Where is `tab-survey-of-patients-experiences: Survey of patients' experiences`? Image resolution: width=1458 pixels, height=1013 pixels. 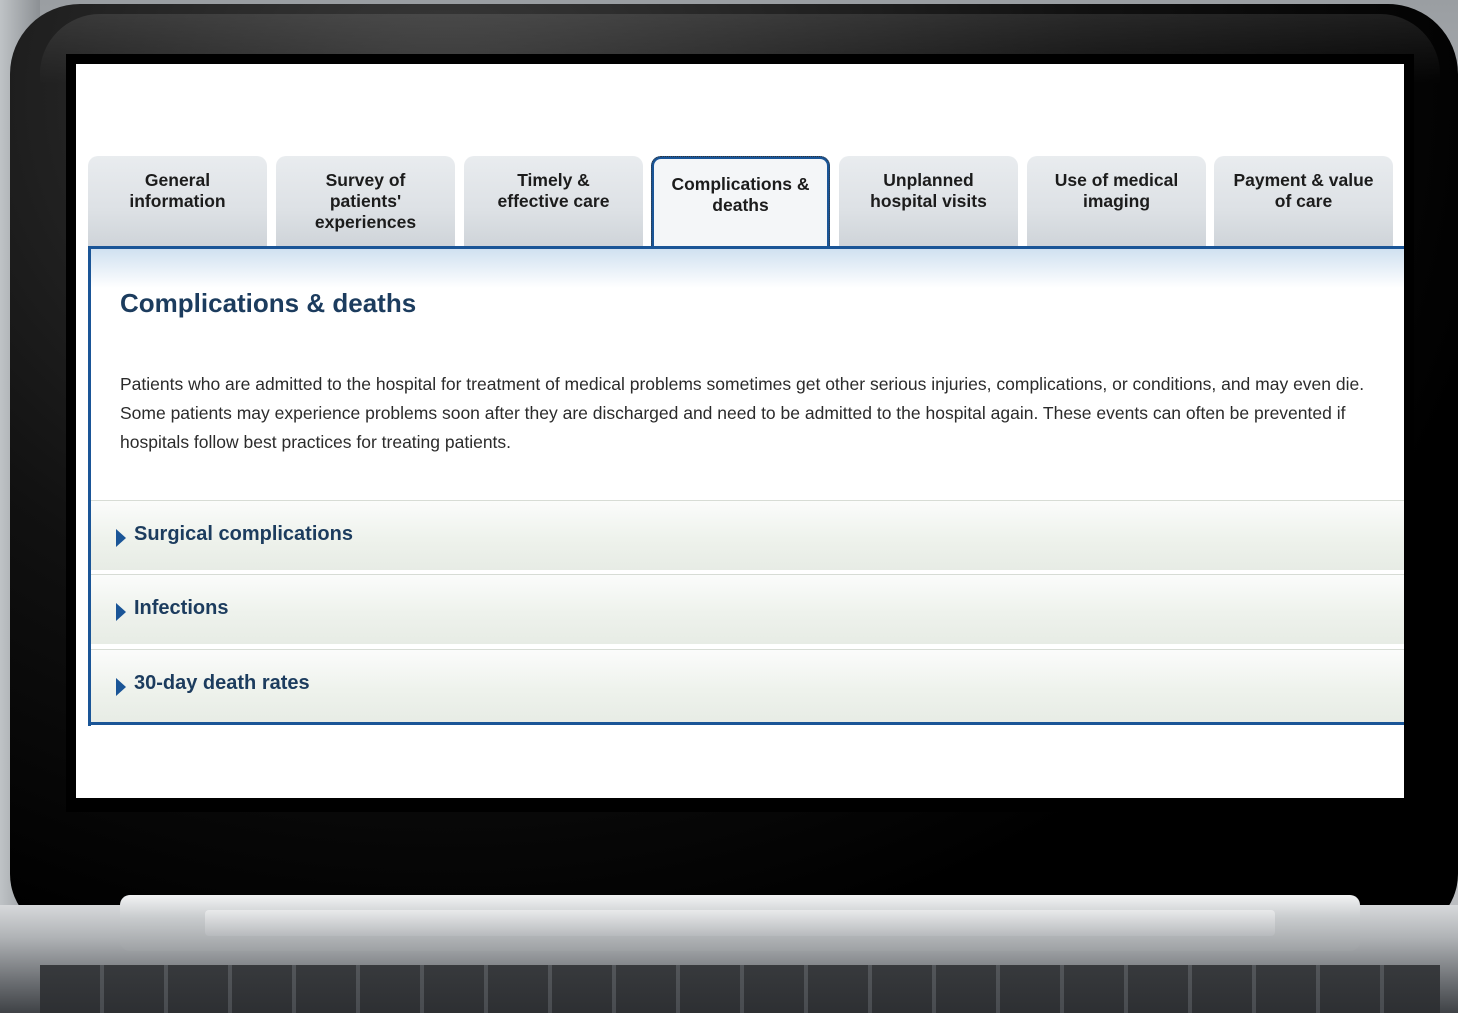
tab-survey-of-patients-experiences: Survey of patients' experiences is located at coordinates (365, 201).